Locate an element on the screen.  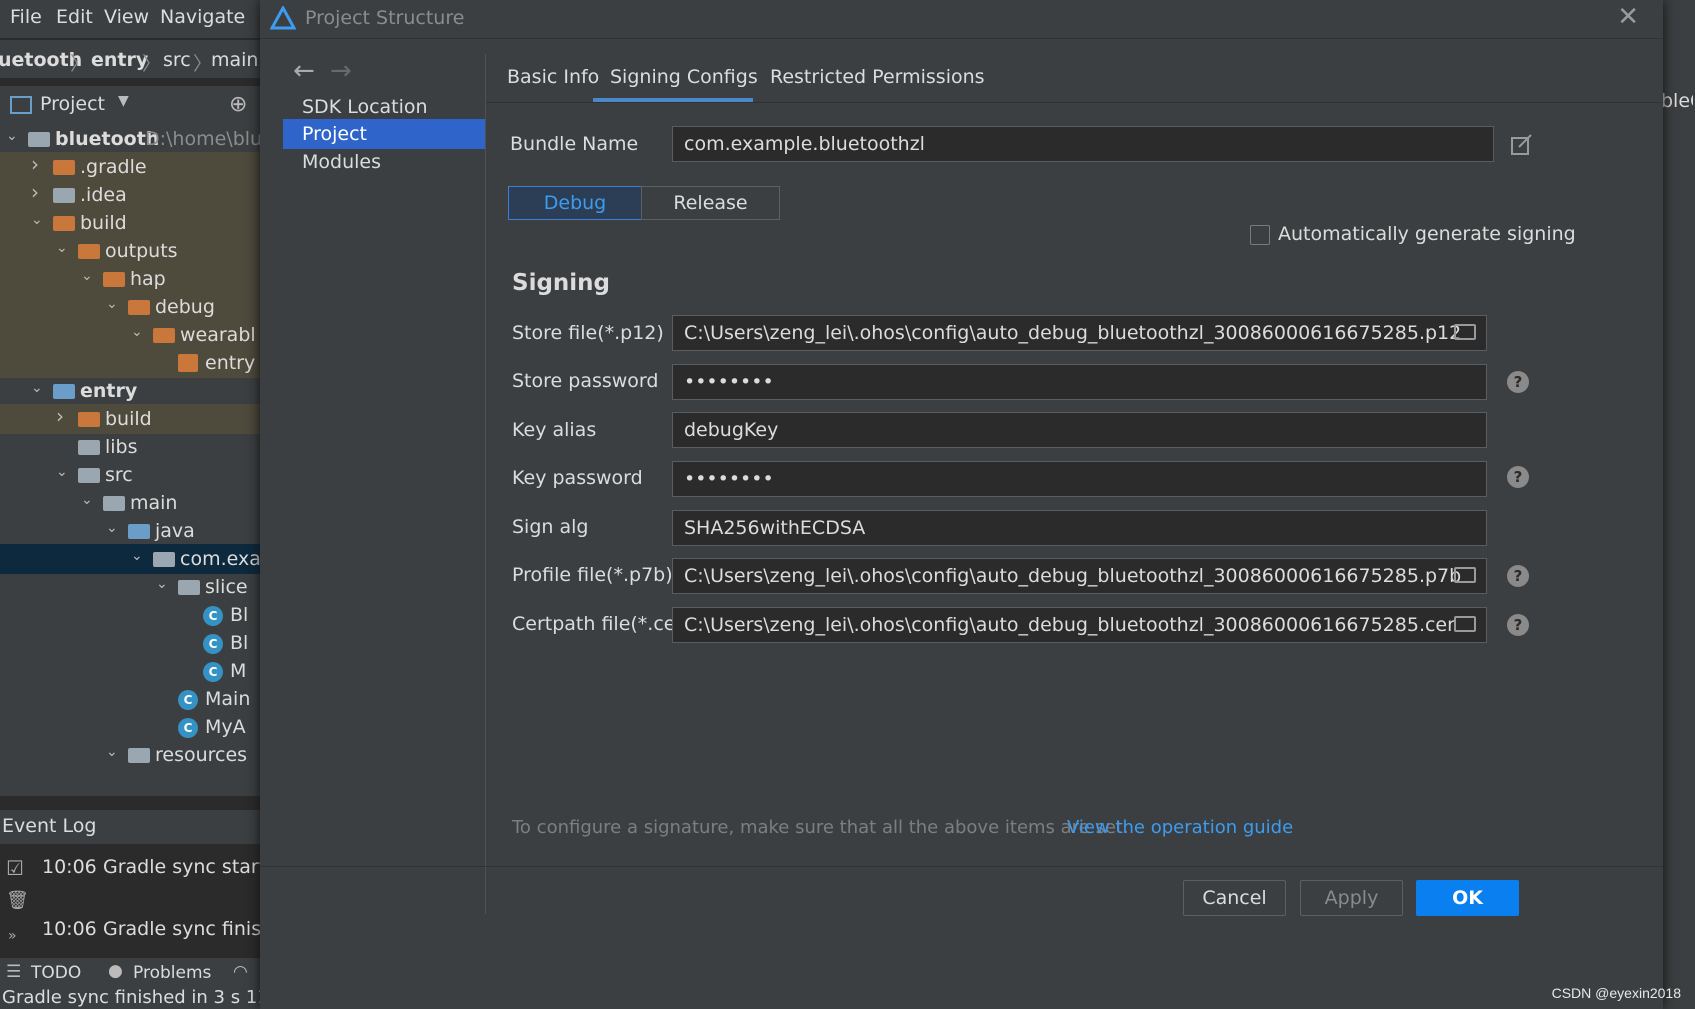
breadcrumb-item: main is located at coordinates (234, 60).